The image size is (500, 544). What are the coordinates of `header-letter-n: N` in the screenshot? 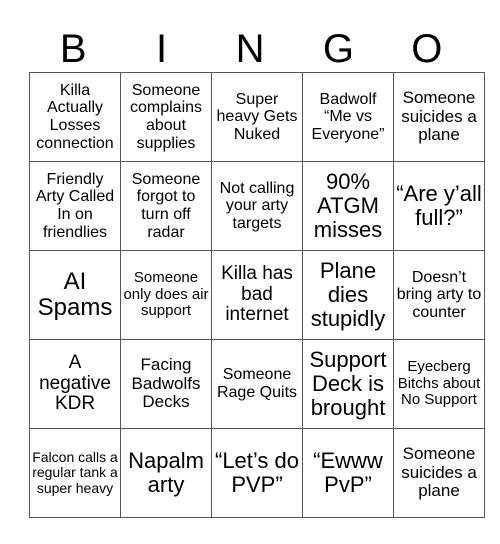 It's located at (250, 49).